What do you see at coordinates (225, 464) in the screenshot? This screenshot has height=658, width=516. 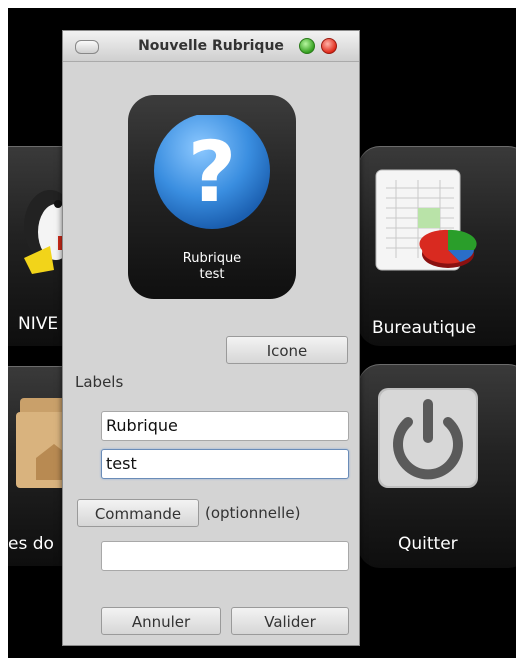 I see `label2-input: test` at bounding box center [225, 464].